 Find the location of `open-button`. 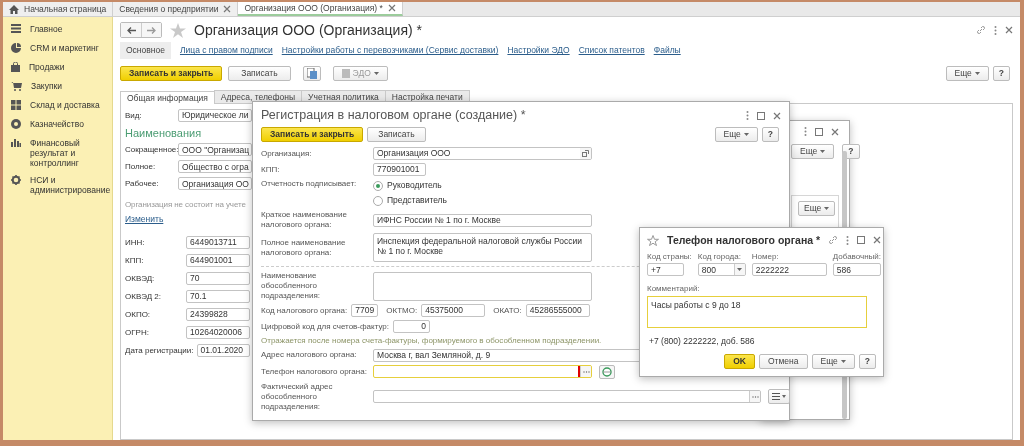

open-button is located at coordinates (585, 153).